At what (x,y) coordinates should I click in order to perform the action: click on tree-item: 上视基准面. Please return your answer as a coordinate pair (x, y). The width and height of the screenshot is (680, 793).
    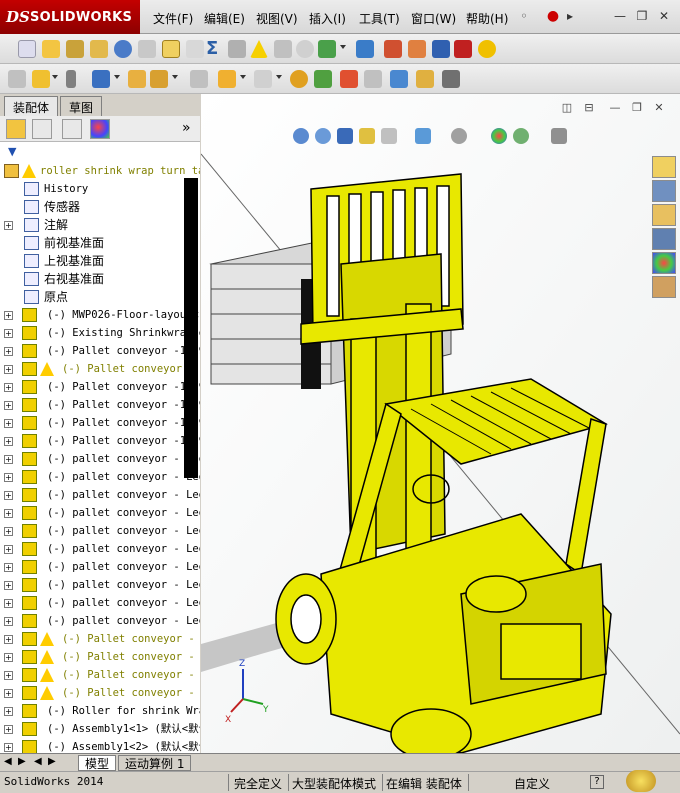
    Looking at the image, I should click on (100, 261).